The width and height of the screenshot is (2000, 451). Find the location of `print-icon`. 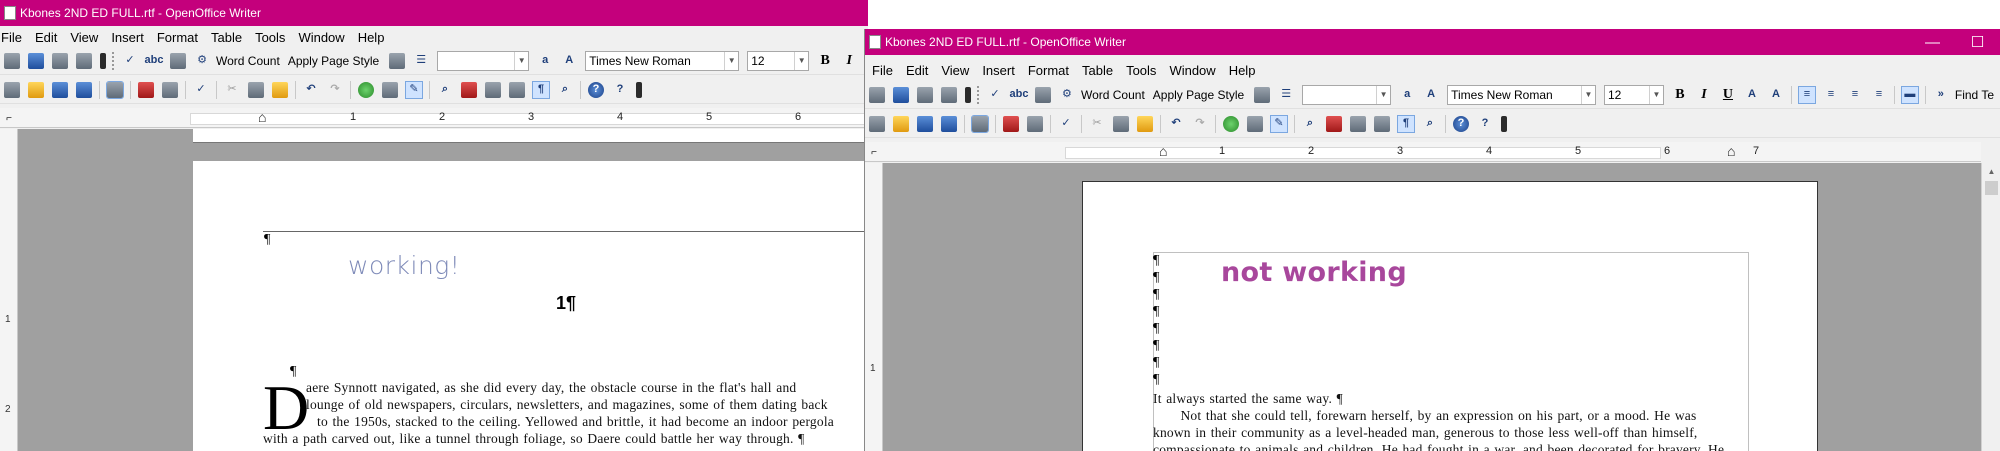

print-icon is located at coordinates (925, 94).